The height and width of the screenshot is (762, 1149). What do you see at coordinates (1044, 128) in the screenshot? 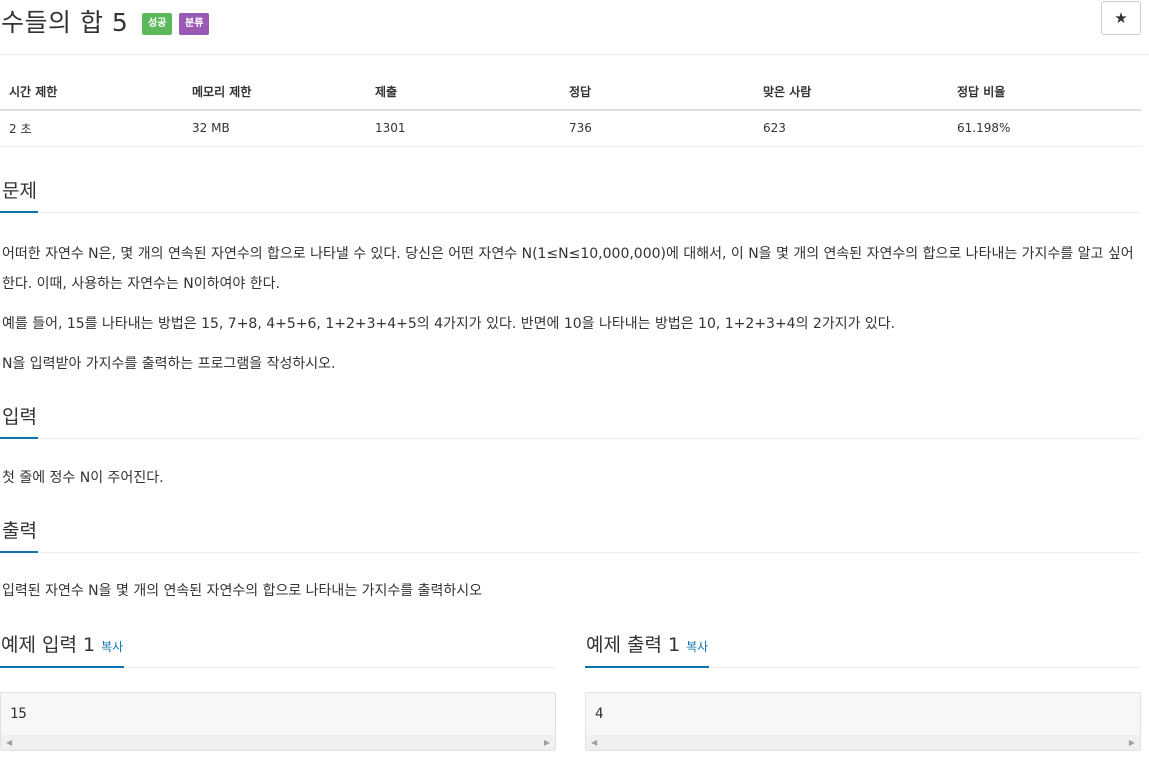
I see `cell-accept-ratio: 61.198%` at bounding box center [1044, 128].